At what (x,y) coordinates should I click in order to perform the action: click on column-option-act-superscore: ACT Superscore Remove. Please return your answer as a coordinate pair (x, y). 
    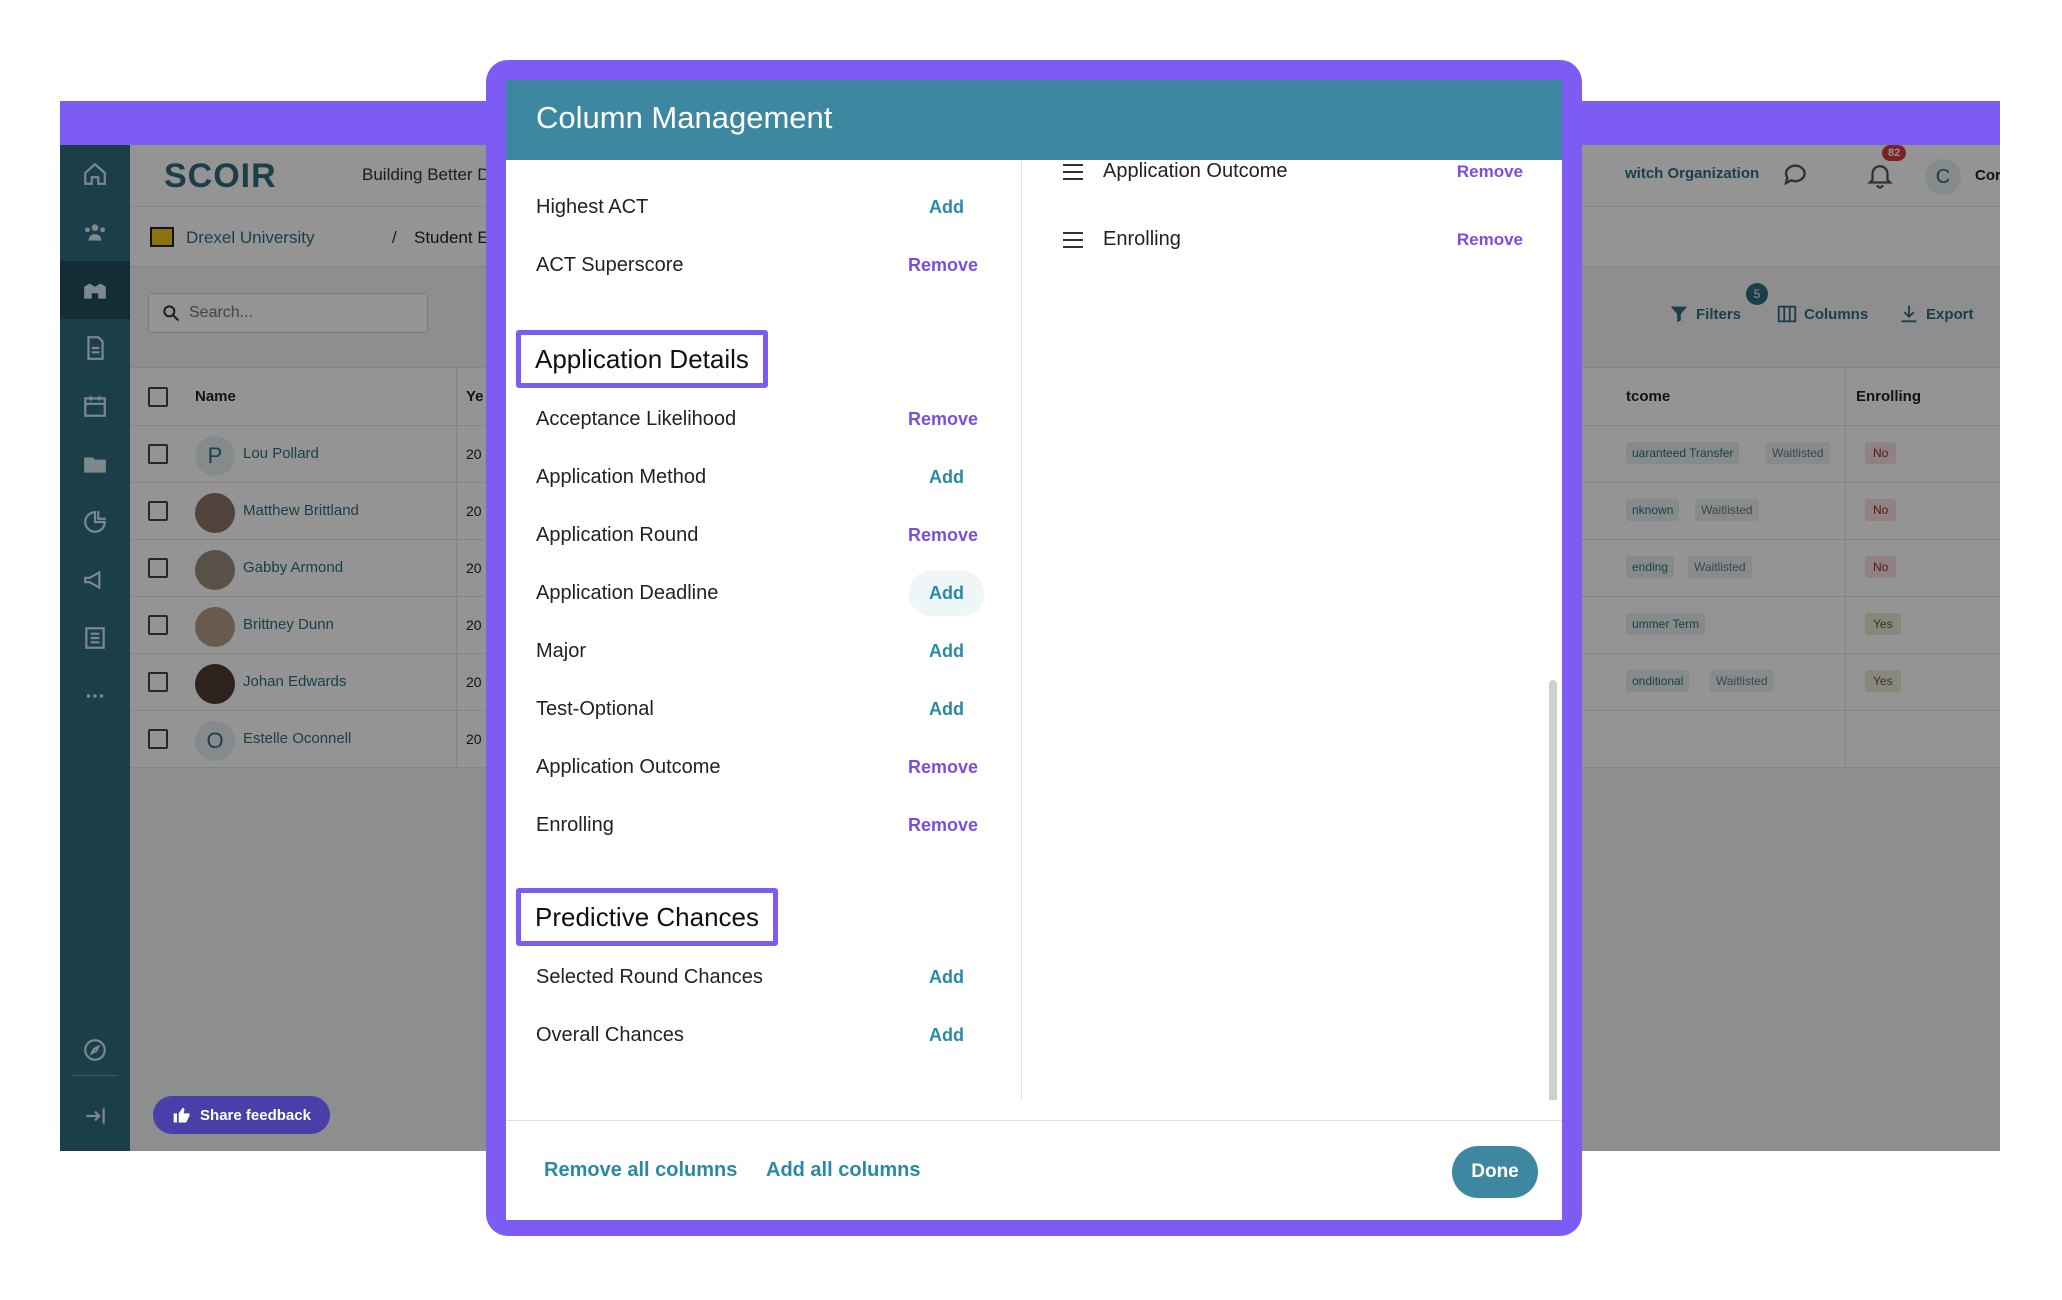
    Looking at the image, I should click on (766, 266).